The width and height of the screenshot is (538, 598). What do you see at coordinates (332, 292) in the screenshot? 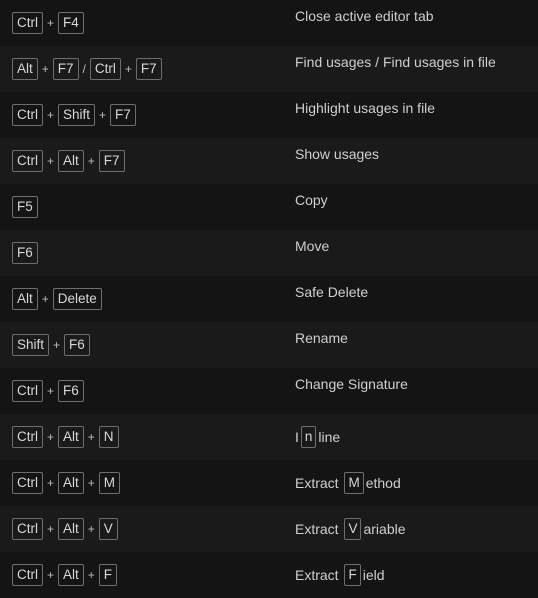
I see `shortcut-description: Safe Delete` at bounding box center [332, 292].